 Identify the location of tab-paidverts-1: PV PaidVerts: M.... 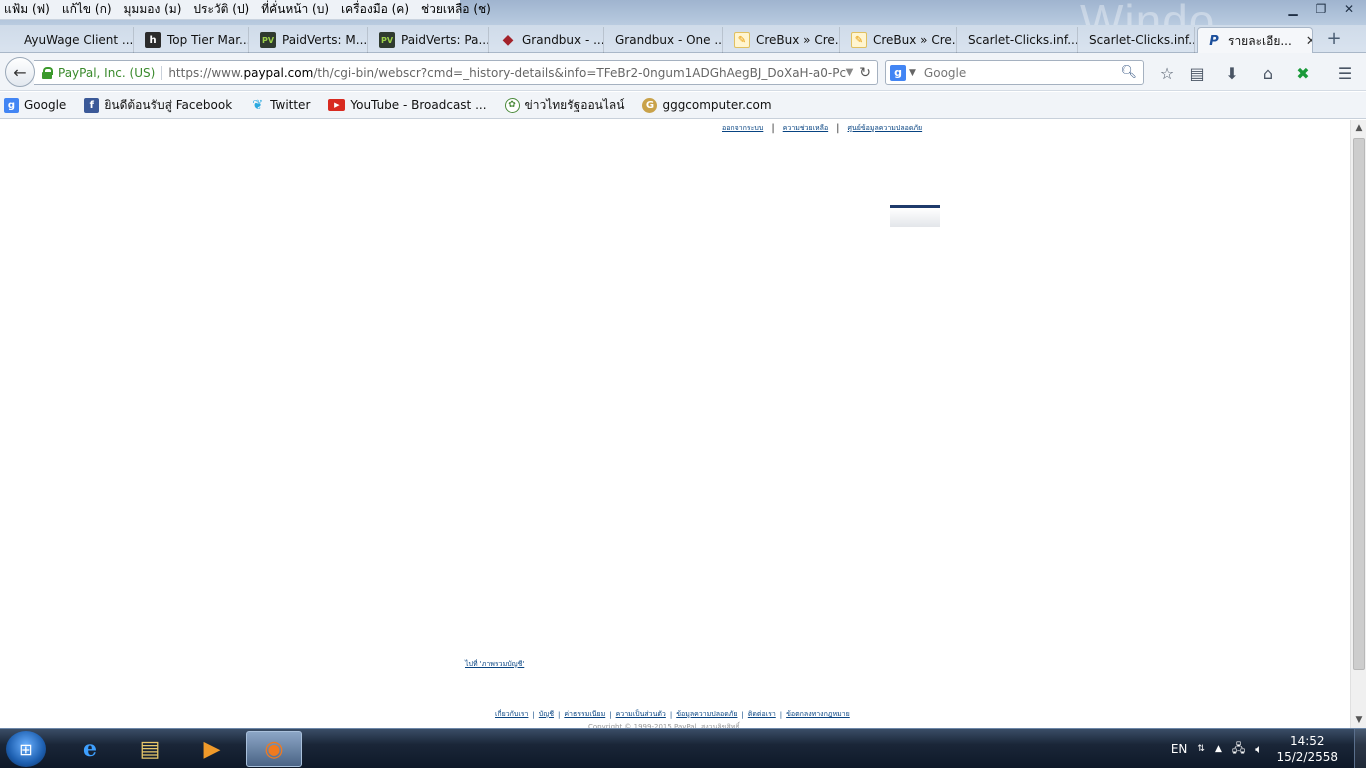
(310, 40).